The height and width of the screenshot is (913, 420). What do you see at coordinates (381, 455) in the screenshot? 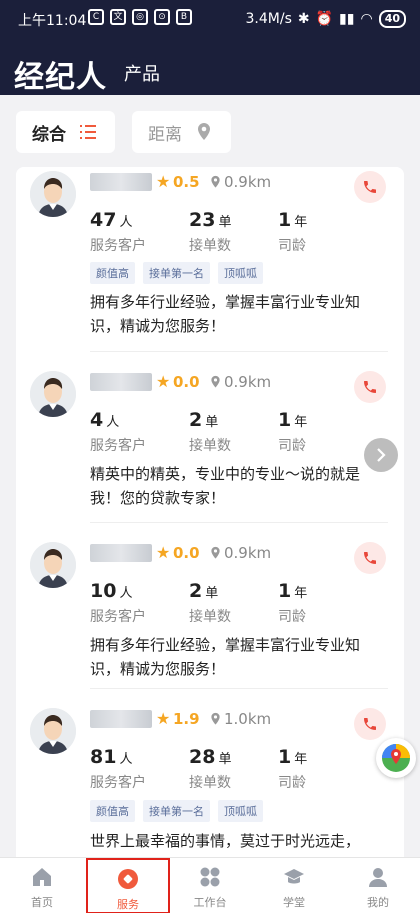
I see `next-page-button` at bounding box center [381, 455].